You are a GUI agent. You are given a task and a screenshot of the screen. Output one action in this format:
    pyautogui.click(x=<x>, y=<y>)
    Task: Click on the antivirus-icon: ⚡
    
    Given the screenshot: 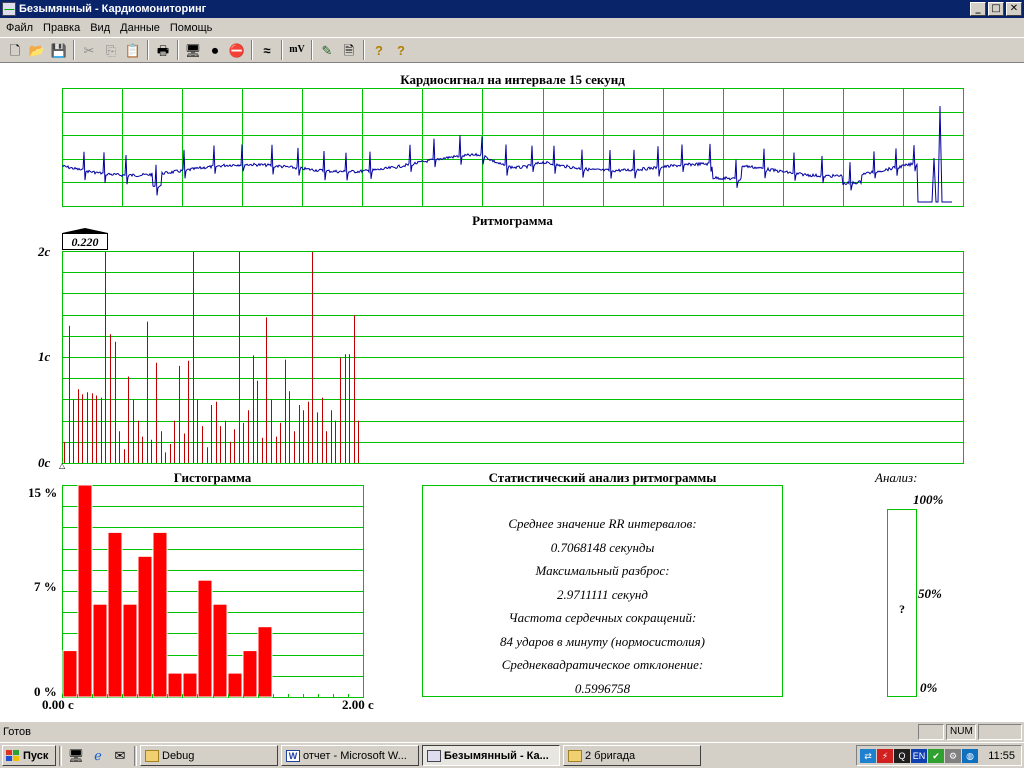 What is the action you would take?
    pyautogui.click(x=885, y=755)
    